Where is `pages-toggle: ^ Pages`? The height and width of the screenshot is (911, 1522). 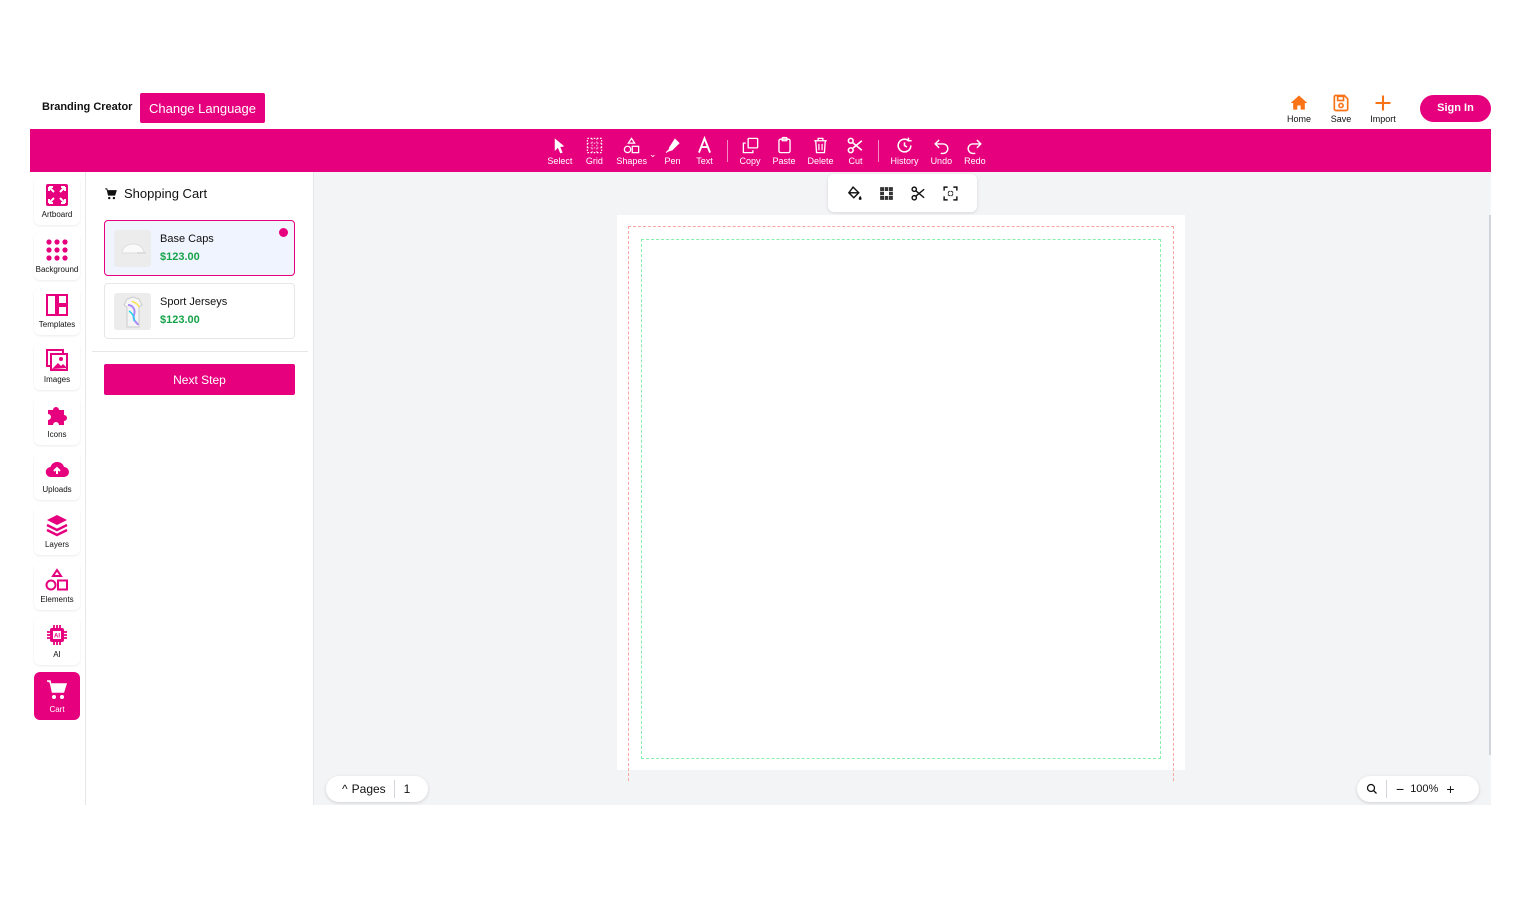 pages-toggle: ^ Pages is located at coordinates (360, 789).